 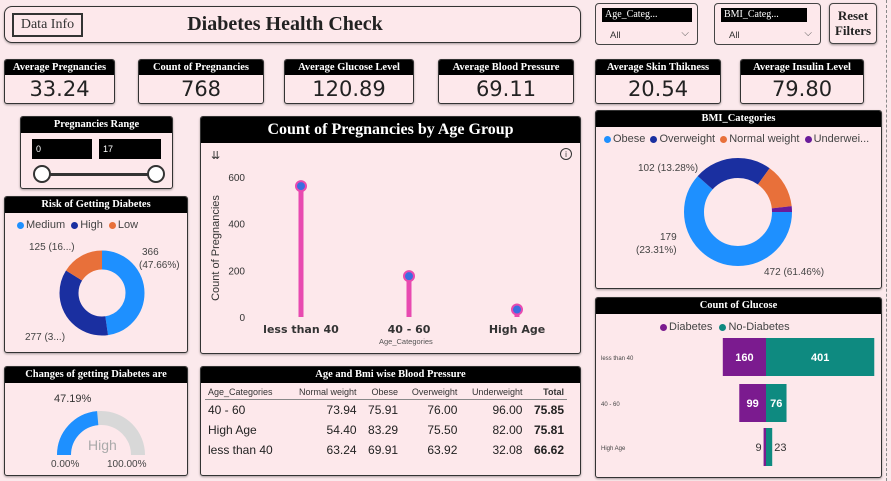 What do you see at coordinates (886, 240) in the screenshot?
I see `page-edge-divider` at bounding box center [886, 240].